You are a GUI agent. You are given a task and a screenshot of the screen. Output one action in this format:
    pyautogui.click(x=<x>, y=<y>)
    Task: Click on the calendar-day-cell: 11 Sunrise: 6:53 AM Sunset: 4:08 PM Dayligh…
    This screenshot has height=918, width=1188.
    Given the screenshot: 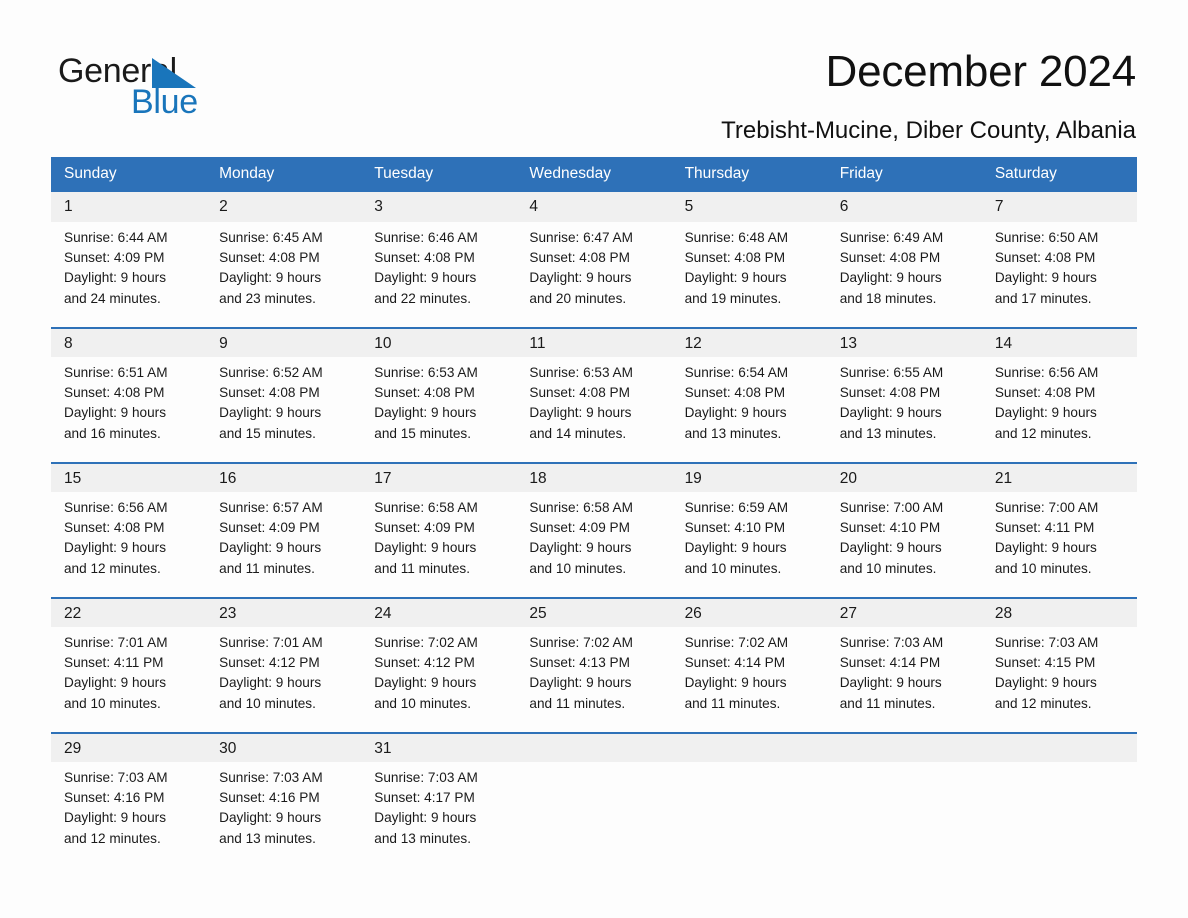 What is the action you would take?
    pyautogui.click(x=594, y=394)
    